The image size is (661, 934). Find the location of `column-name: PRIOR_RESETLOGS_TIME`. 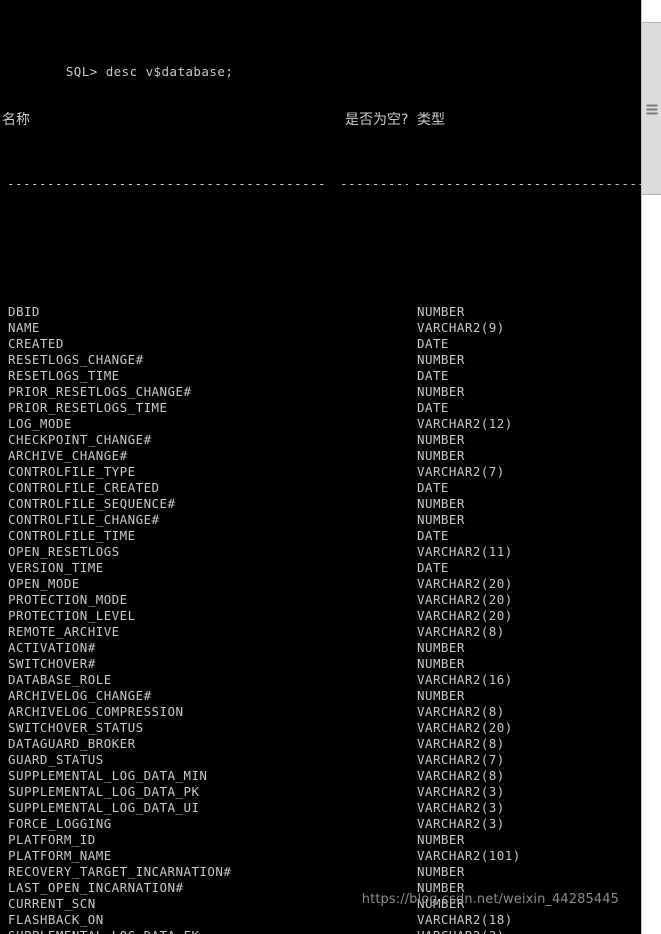

column-name: PRIOR_RESETLOGS_TIME is located at coordinates (88, 407).